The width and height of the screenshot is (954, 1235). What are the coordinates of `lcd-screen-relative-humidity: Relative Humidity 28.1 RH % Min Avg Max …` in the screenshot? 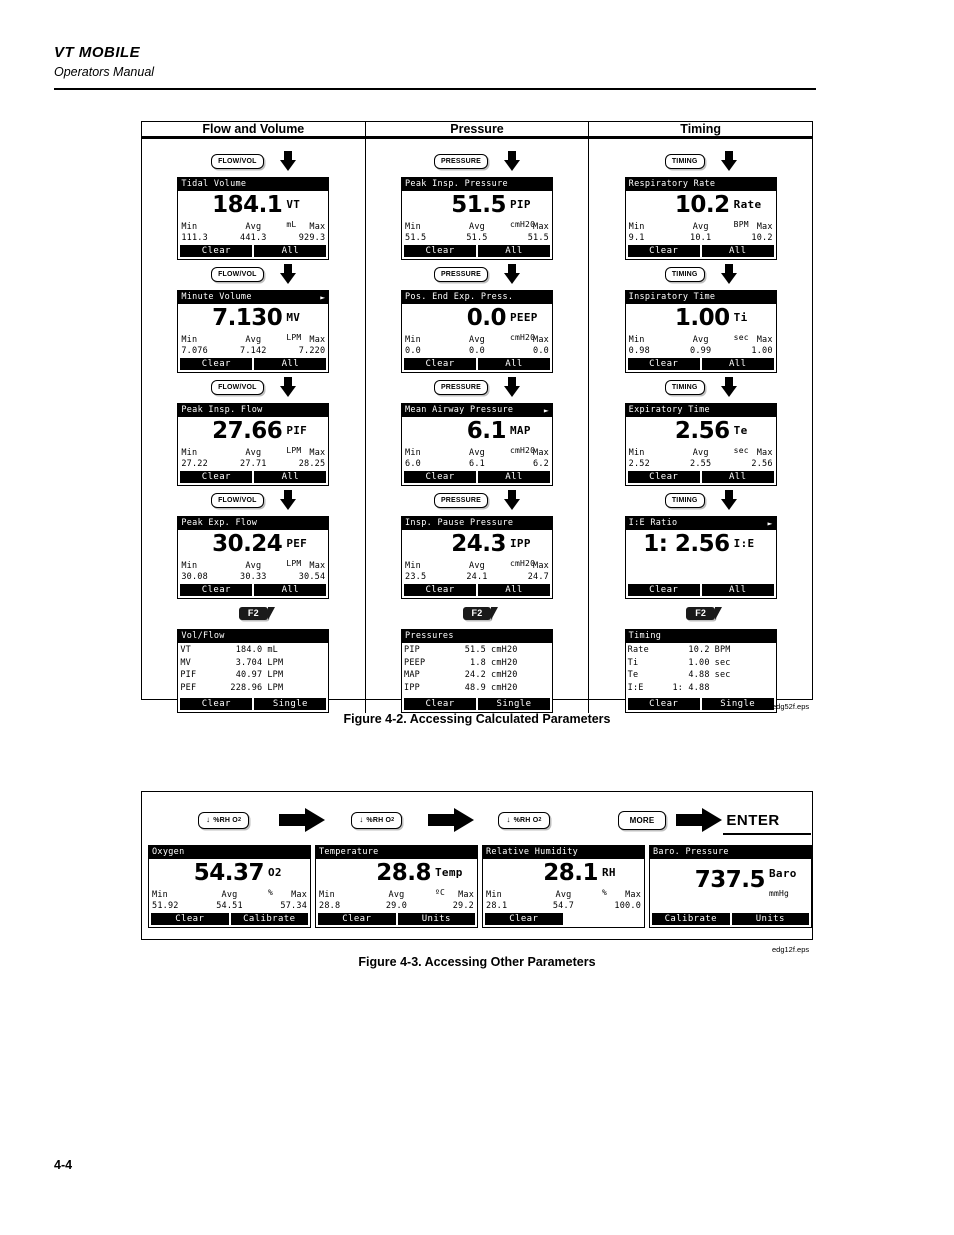 It's located at (563, 886).